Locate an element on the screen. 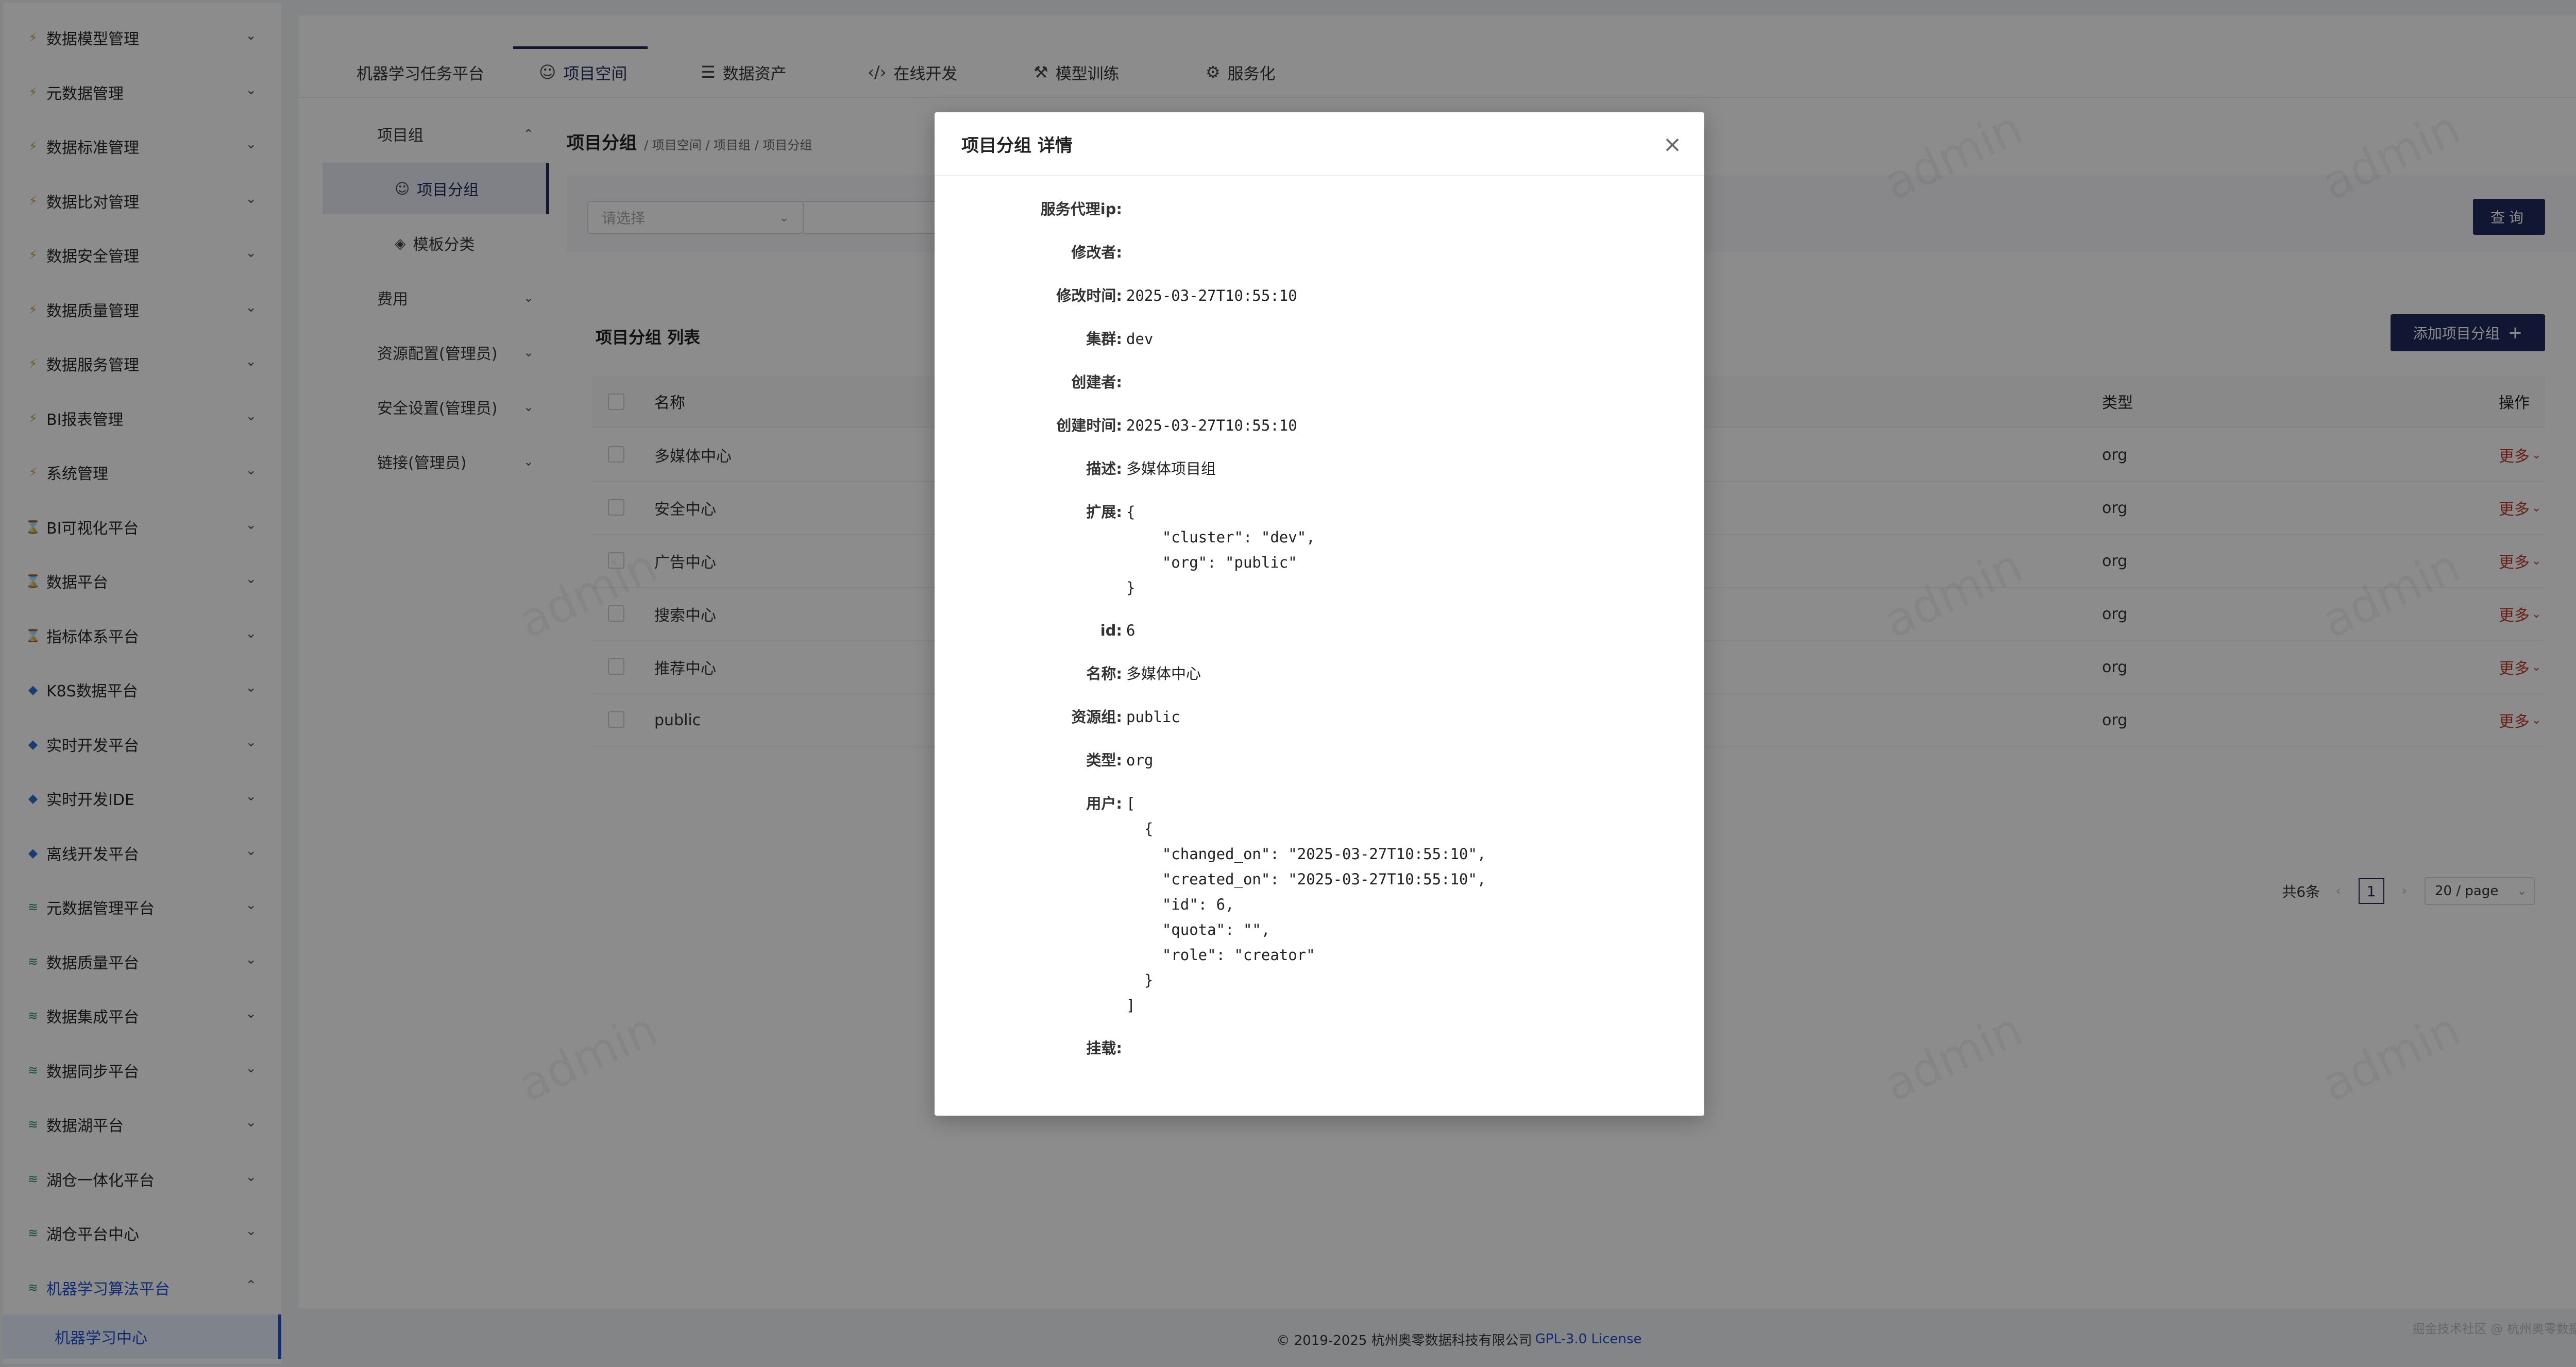 The image size is (2576, 1367). field-value: { "cluster": "dev", "org": "public" } is located at coordinates (1220, 549).